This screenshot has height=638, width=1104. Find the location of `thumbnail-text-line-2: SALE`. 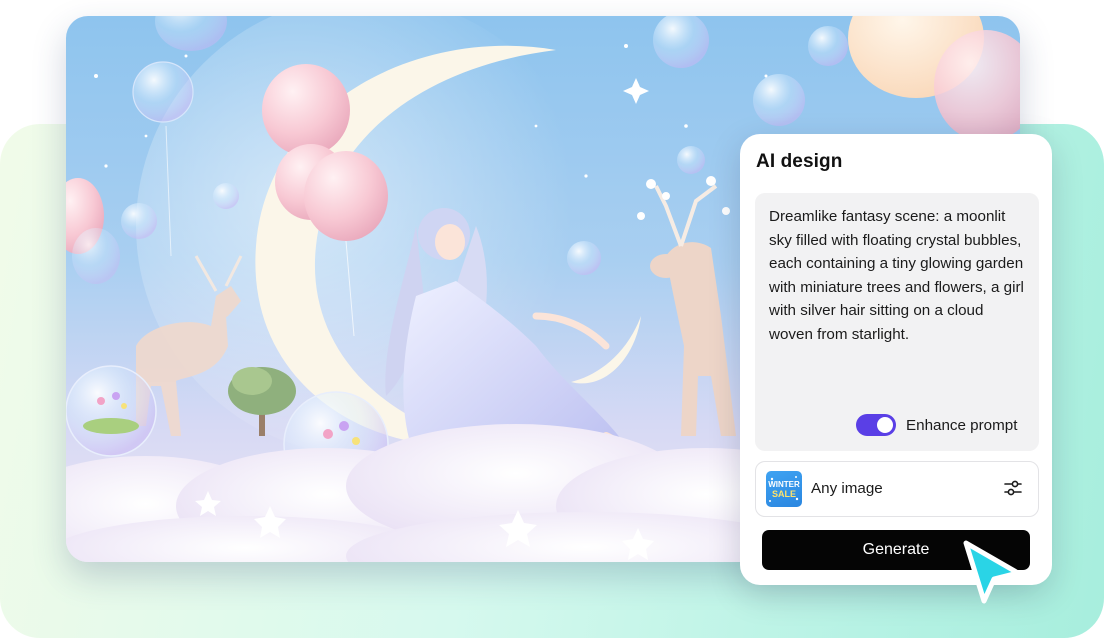

thumbnail-text-line-2: SALE is located at coordinates (784, 494).